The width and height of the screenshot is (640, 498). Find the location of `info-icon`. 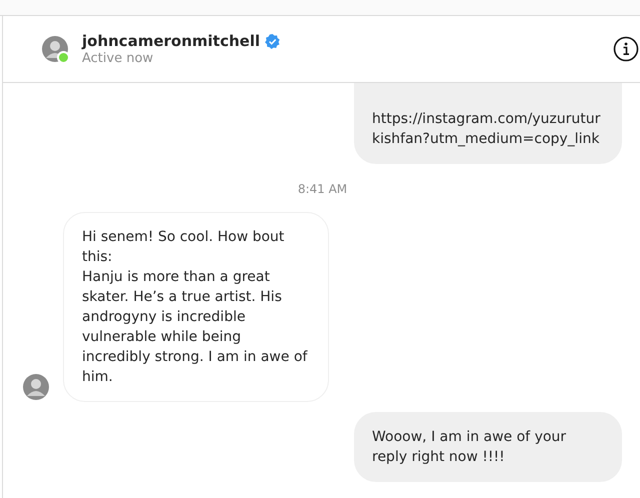

info-icon is located at coordinates (626, 49).